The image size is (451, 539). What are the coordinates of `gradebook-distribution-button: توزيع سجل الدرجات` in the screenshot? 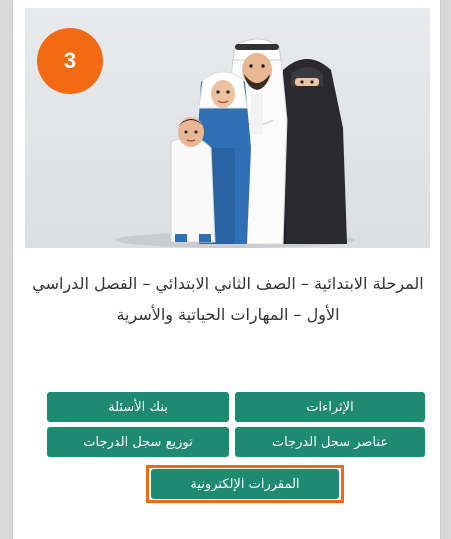 It's located at (138, 442).